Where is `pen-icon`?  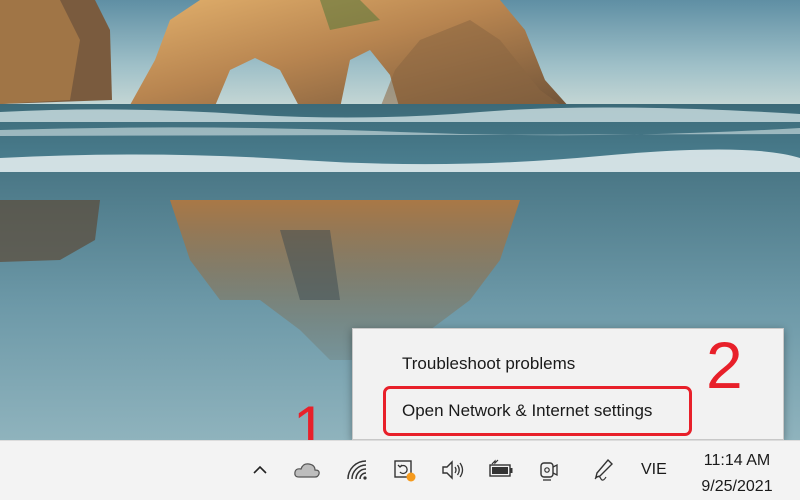
pen-icon is located at coordinates (603, 470).